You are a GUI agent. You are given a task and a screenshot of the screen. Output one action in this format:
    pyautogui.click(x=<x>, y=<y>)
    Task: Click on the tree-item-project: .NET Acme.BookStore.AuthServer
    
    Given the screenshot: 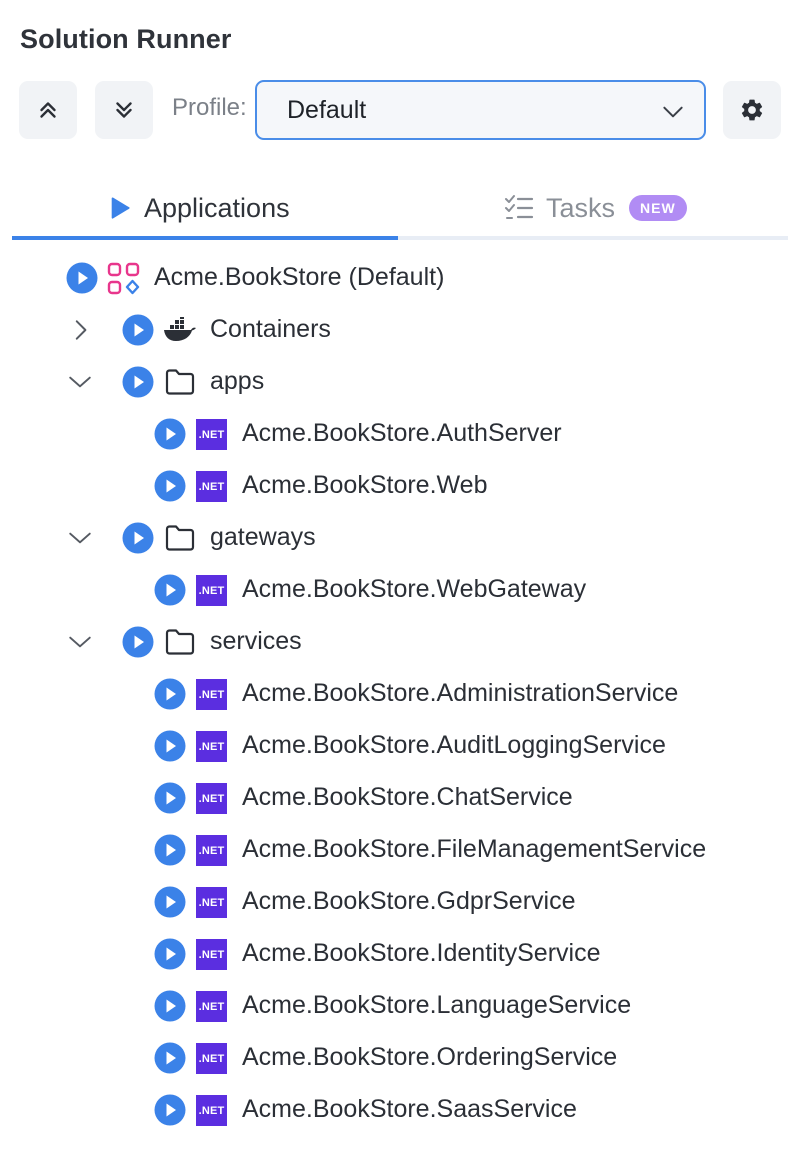 What is the action you would take?
    pyautogui.click(x=400, y=434)
    